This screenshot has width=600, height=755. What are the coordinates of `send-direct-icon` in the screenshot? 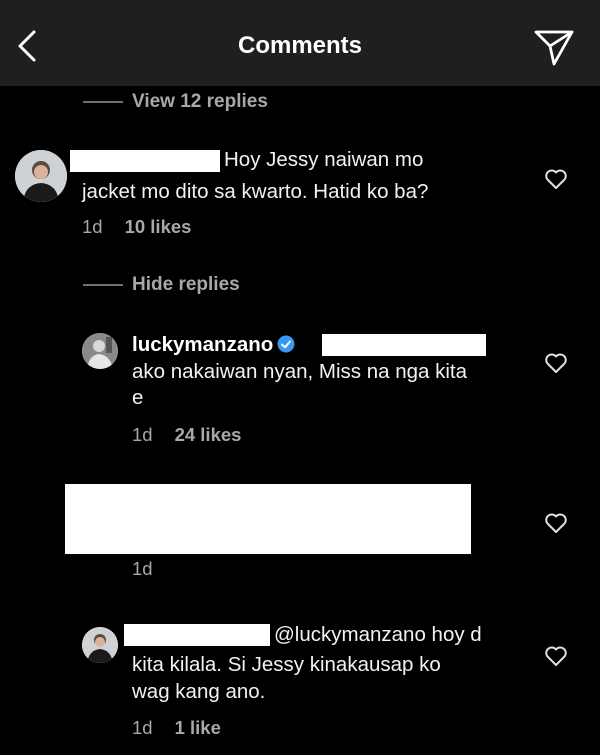 It's located at (554, 46).